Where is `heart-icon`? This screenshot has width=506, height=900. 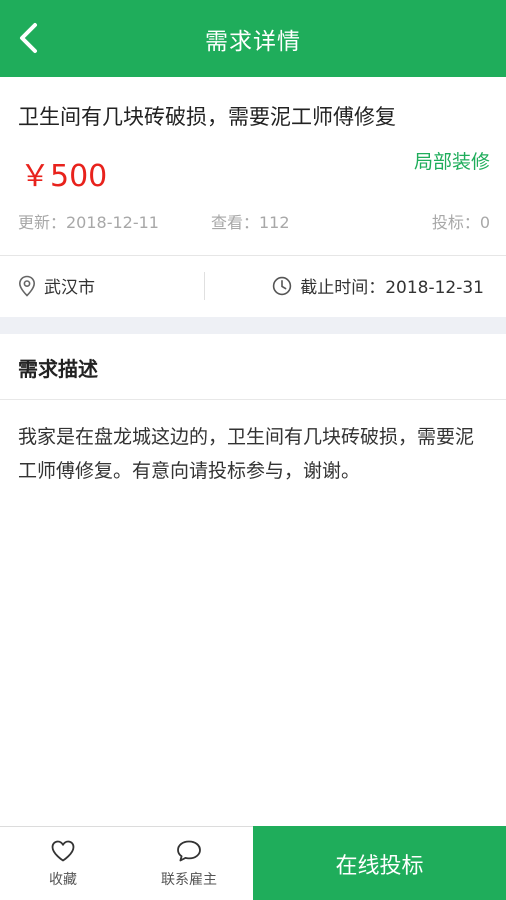
heart-icon is located at coordinates (63, 851).